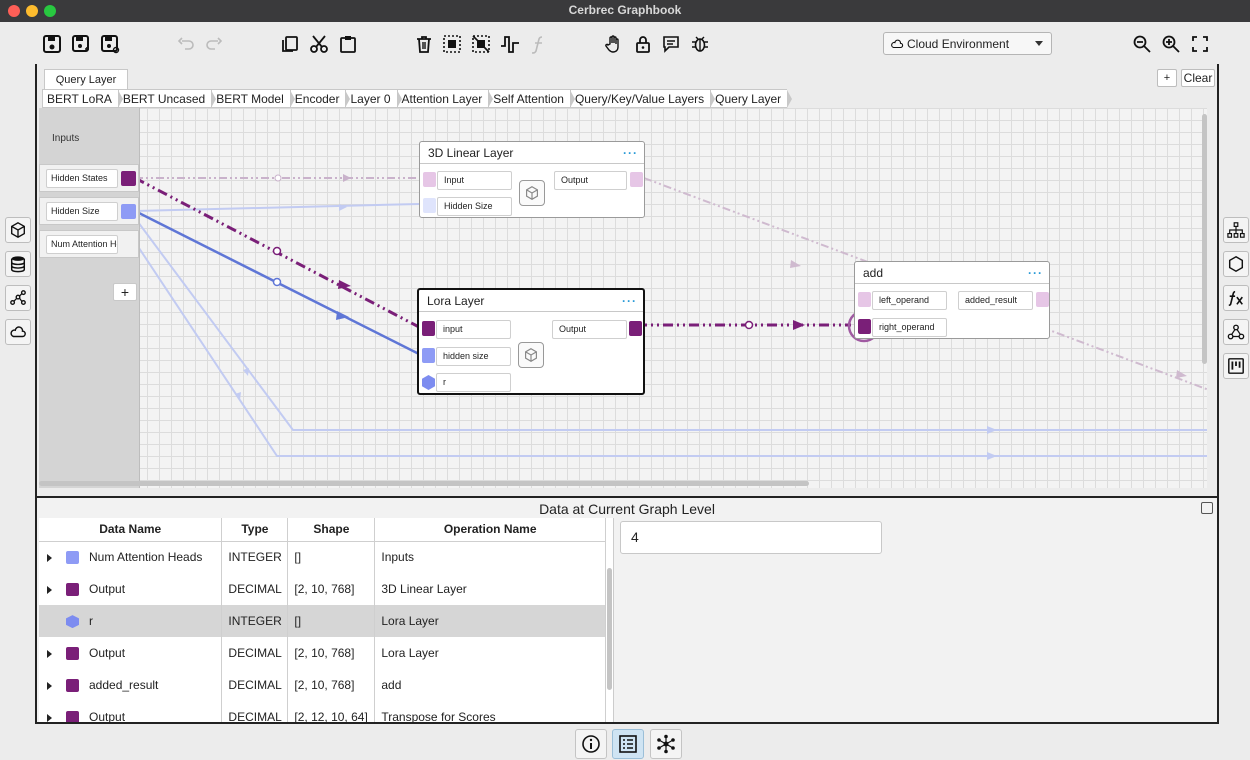 Image resolution: width=1250 pixels, height=760 pixels. I want to click on webhook-icon, so click(1236, 332).